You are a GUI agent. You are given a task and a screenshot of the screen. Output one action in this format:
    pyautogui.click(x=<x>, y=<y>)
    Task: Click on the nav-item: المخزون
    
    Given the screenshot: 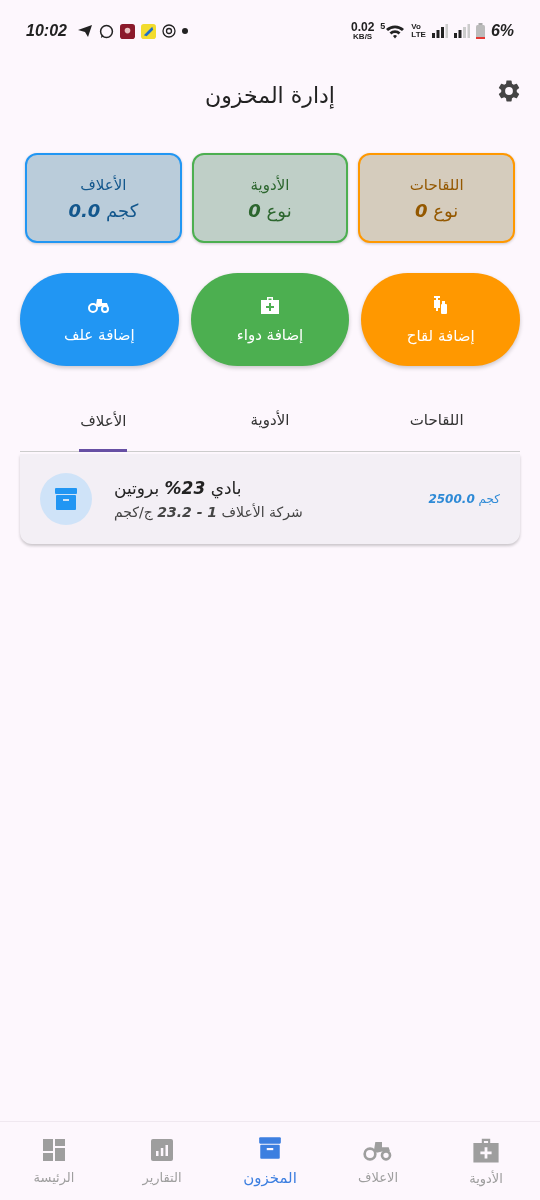 What is the action you would take?
    pyautogui.click(x=270, y=1161)
    